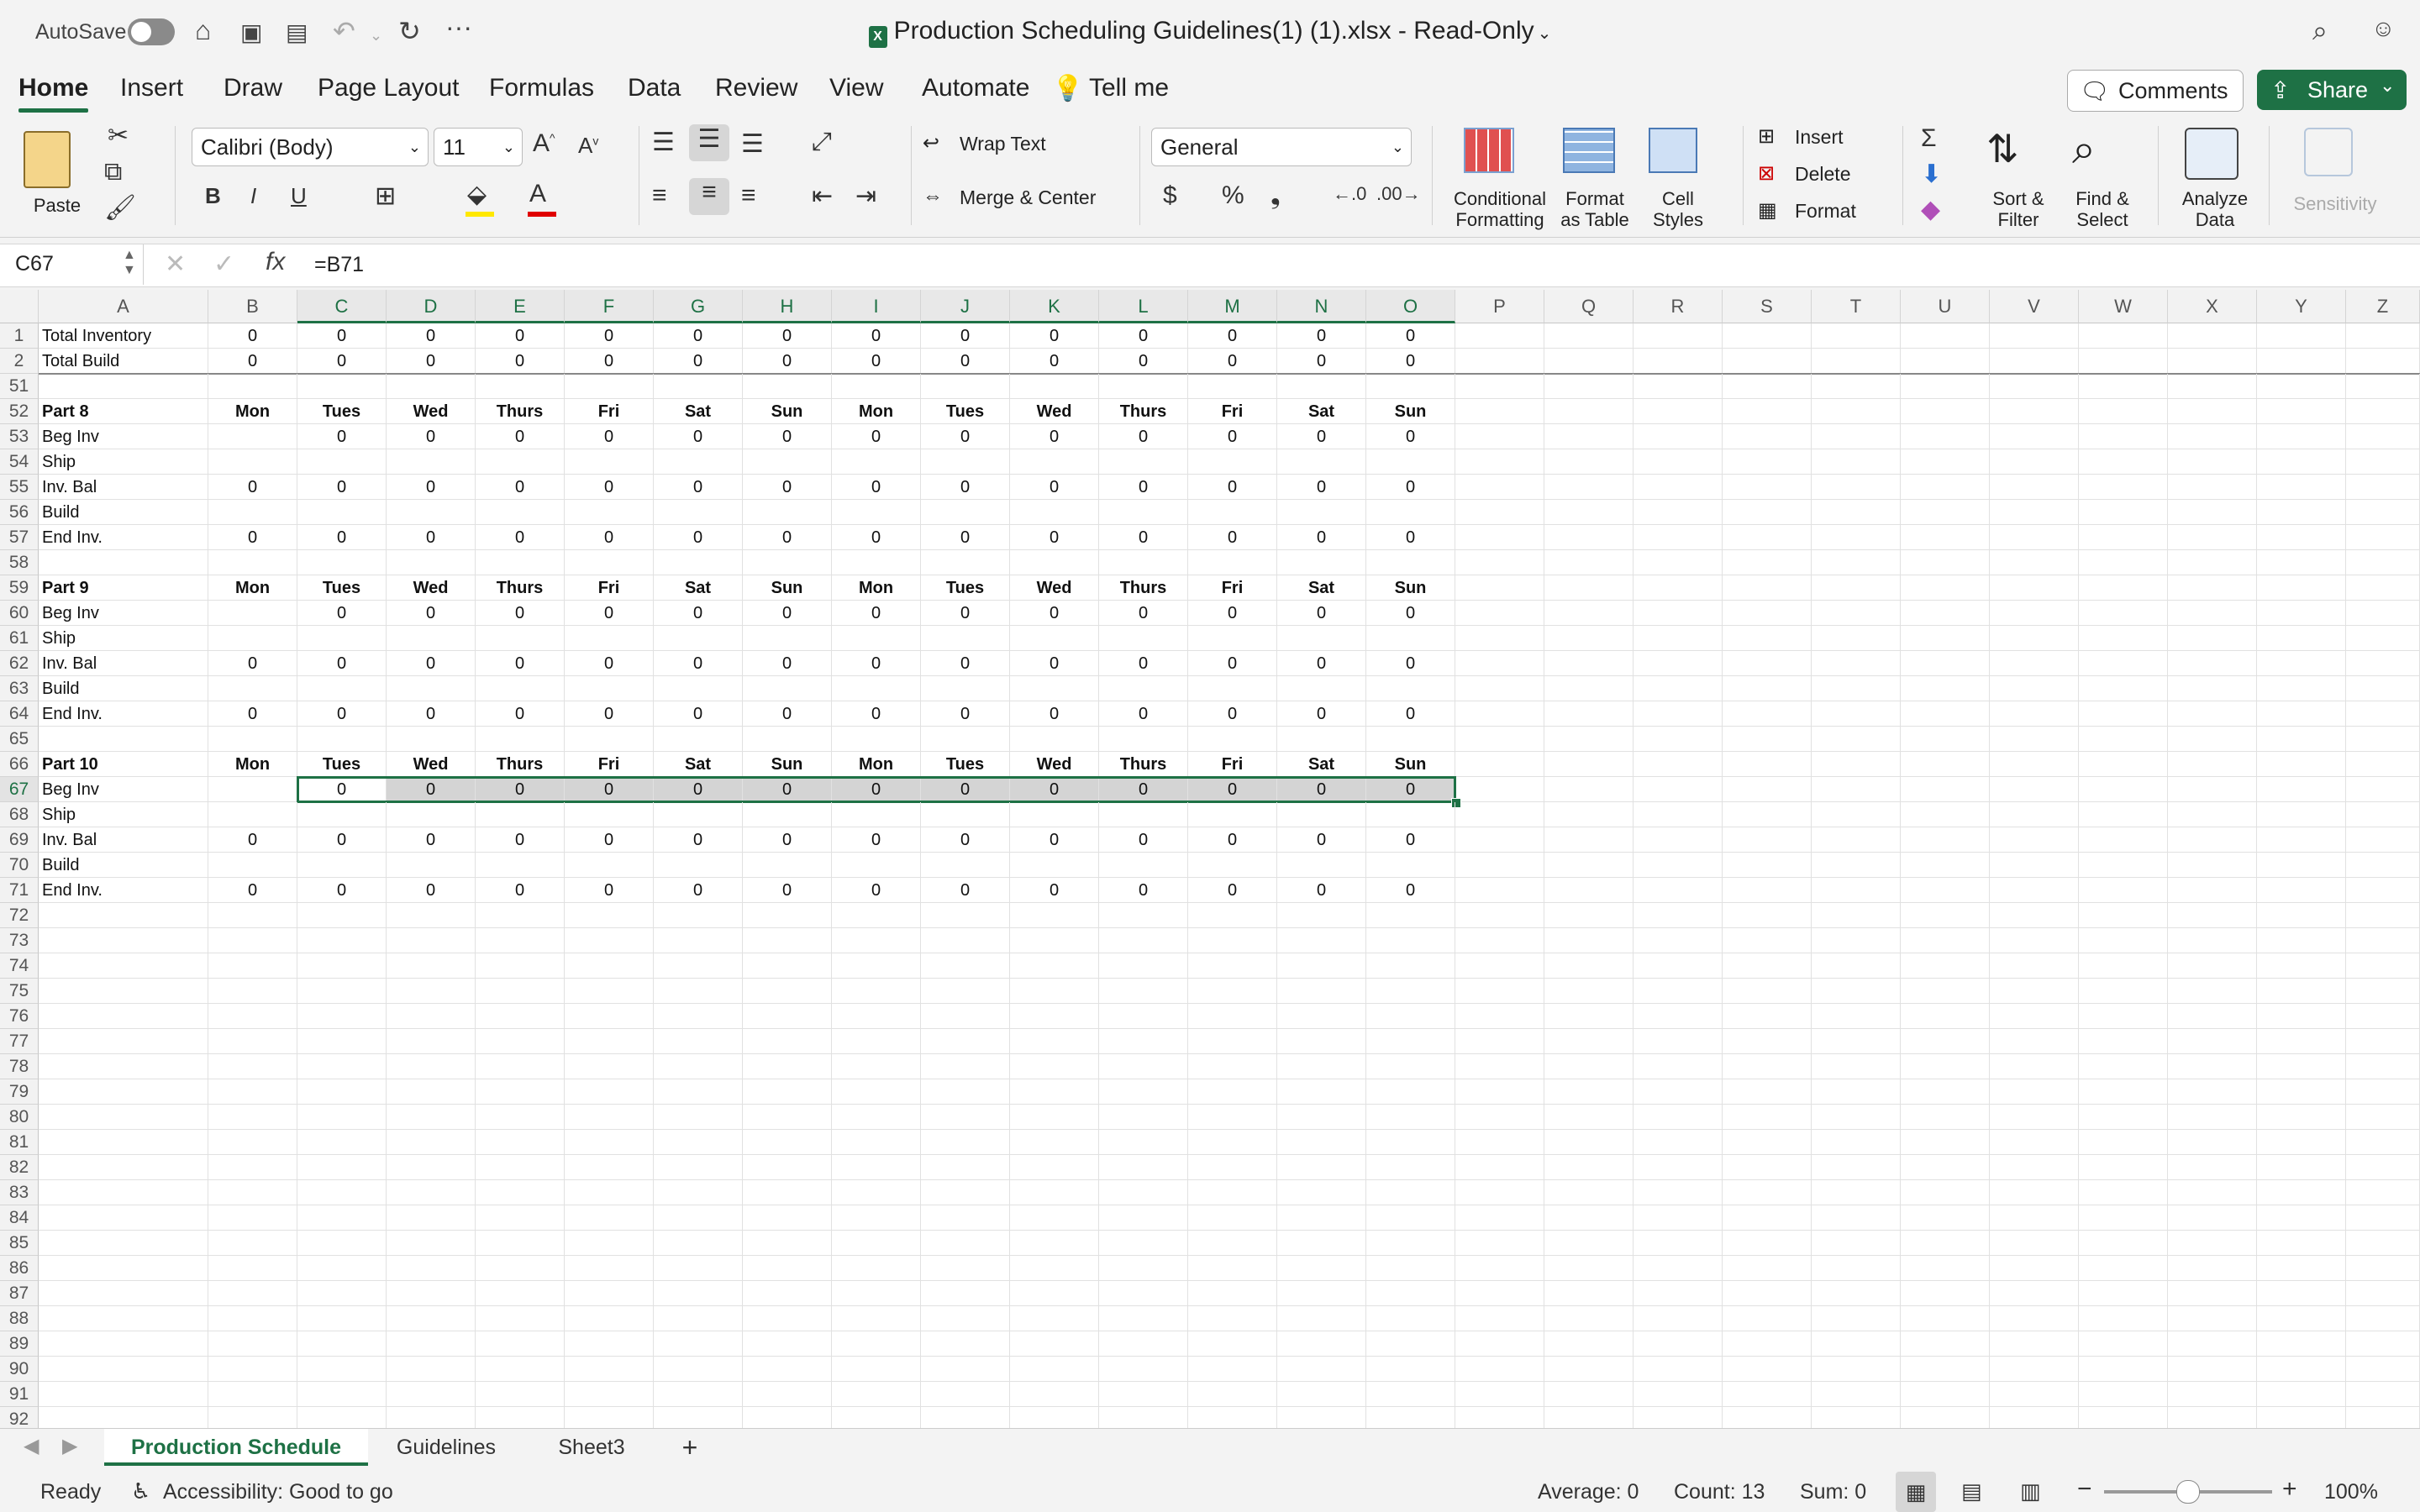 The image size is (2420, 1512). What do you see at coordinates (213, 196) in the screenshot?
I see `bold-button: B` at bounding box center [213, 196].